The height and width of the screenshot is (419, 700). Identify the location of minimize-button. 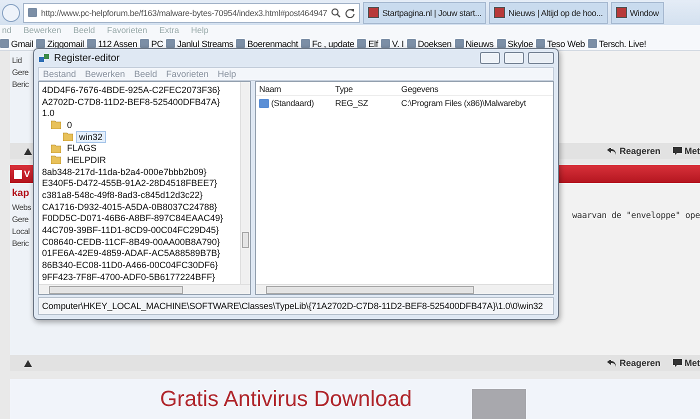
(490, 58).